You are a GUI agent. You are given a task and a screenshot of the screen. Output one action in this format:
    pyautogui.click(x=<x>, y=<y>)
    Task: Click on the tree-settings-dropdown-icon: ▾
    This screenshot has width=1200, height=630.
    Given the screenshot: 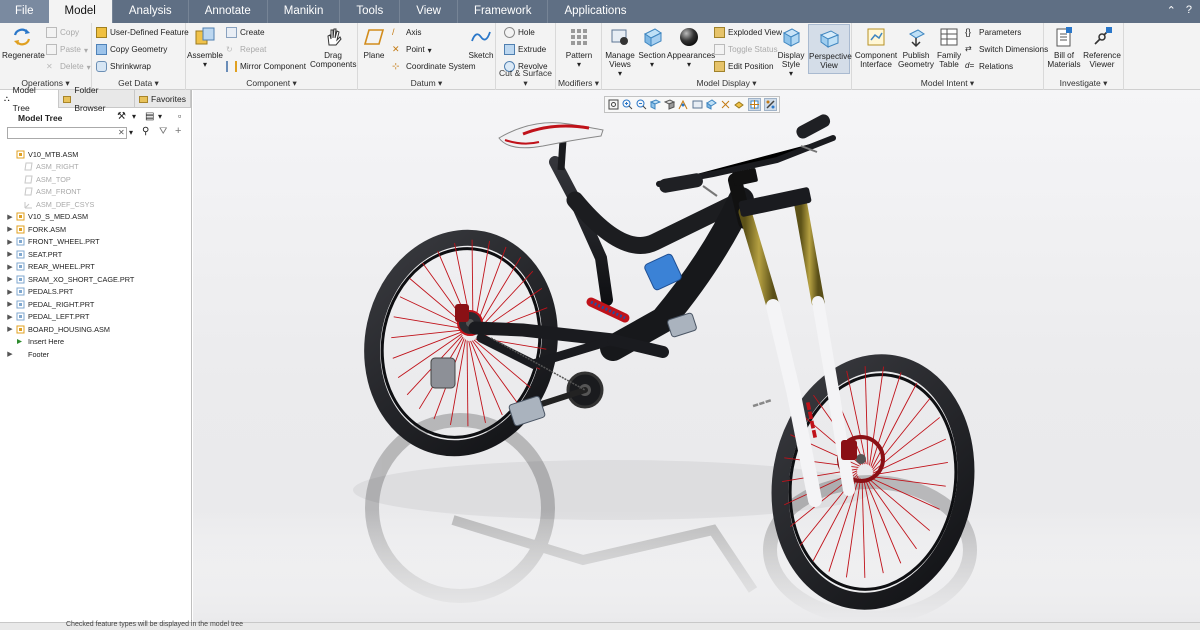 What is the action you would take?
    pyautogui.click(x=134, y=116)
    